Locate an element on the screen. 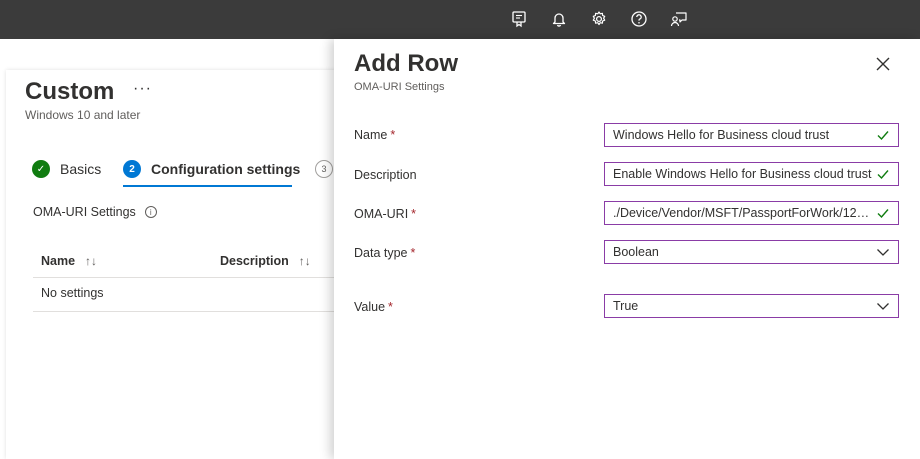 This screenshot has width=920, height=459. name-input: Windows Hello for Business cloud trust is located at coordinates (751, 135).